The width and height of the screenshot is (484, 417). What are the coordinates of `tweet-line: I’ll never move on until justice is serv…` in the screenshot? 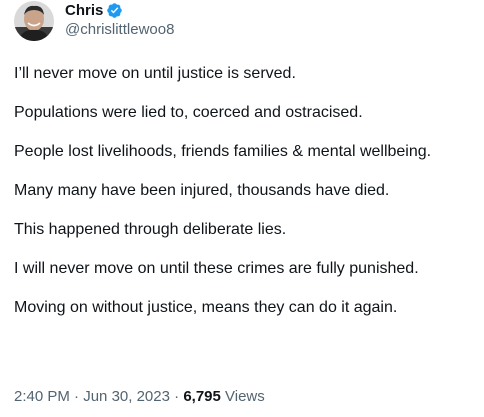 It's located at (155, 73).